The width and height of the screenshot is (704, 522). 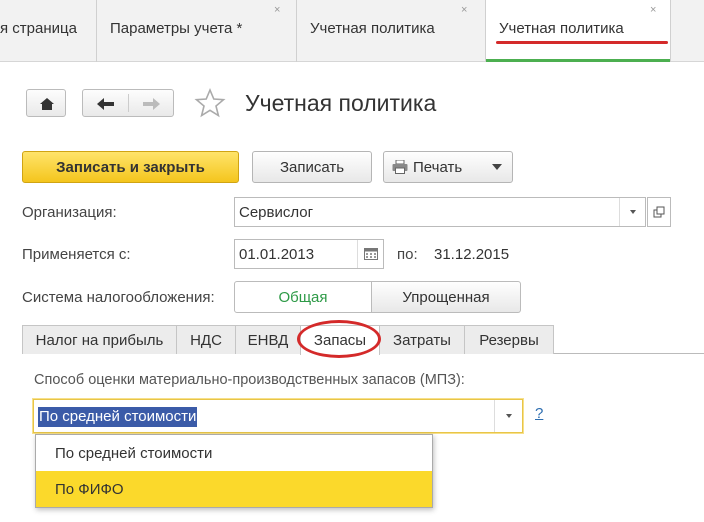 What do you see at coordinates (400, 167) in the screenshot?
I see `printer-icon` at bounding box center [400, 167].